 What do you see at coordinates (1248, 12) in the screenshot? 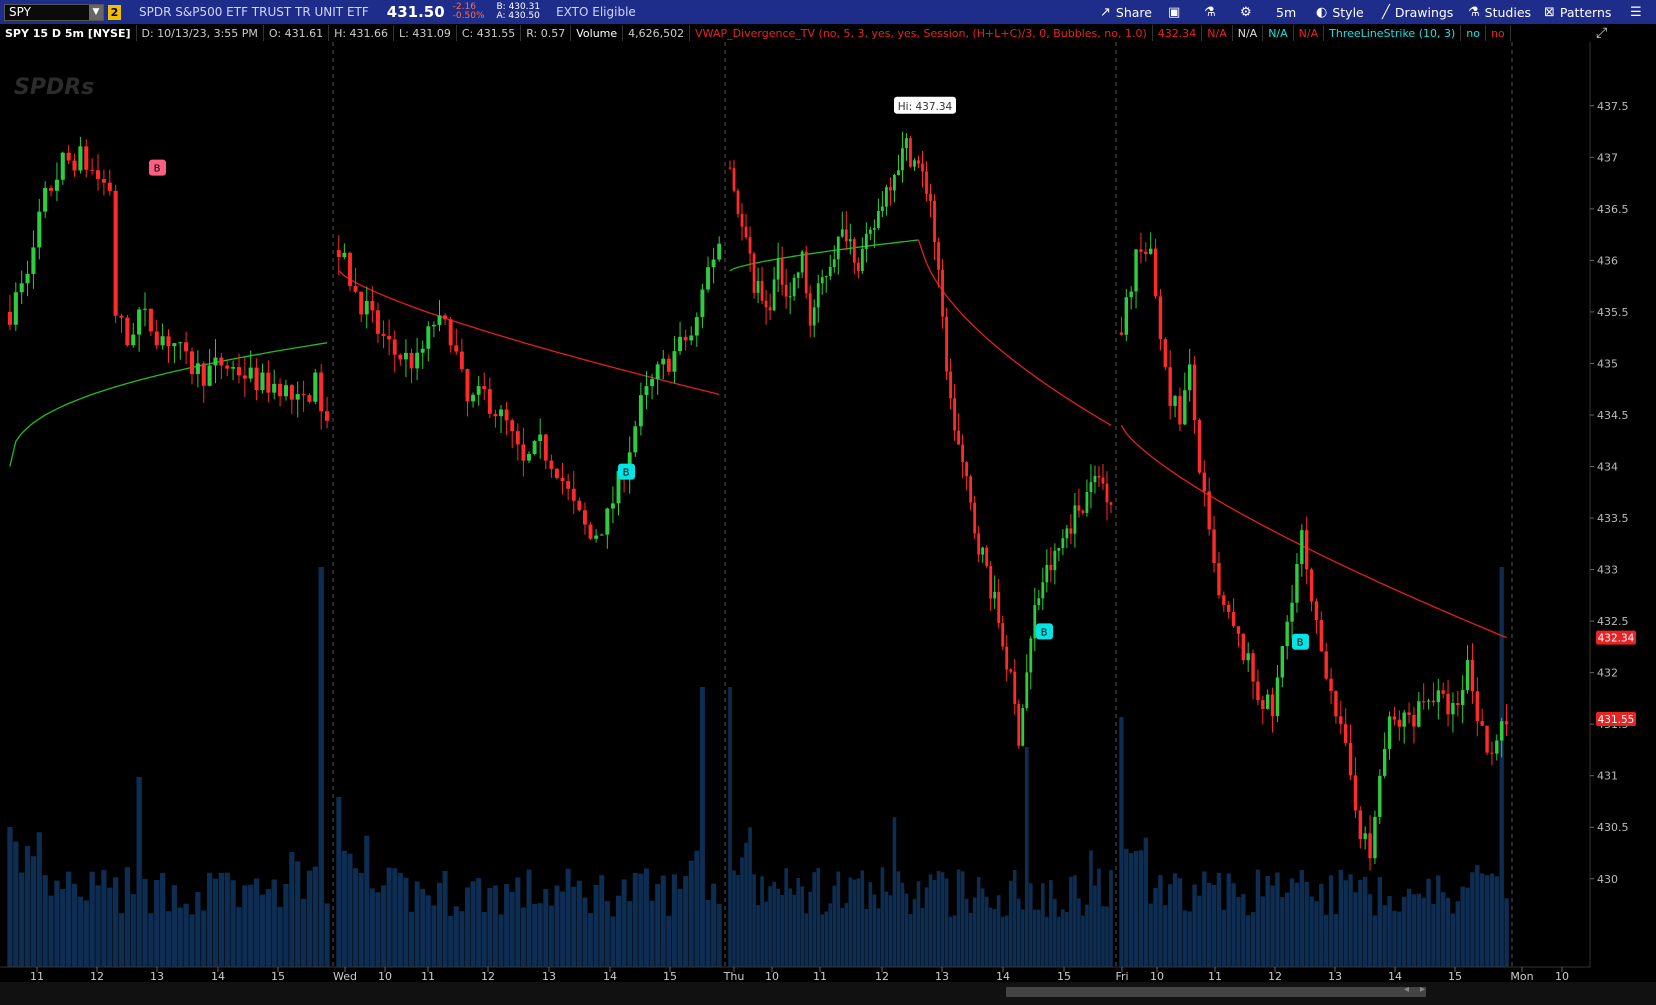
I see `settings-button: ⚙` at bounding box center [1248, 12].